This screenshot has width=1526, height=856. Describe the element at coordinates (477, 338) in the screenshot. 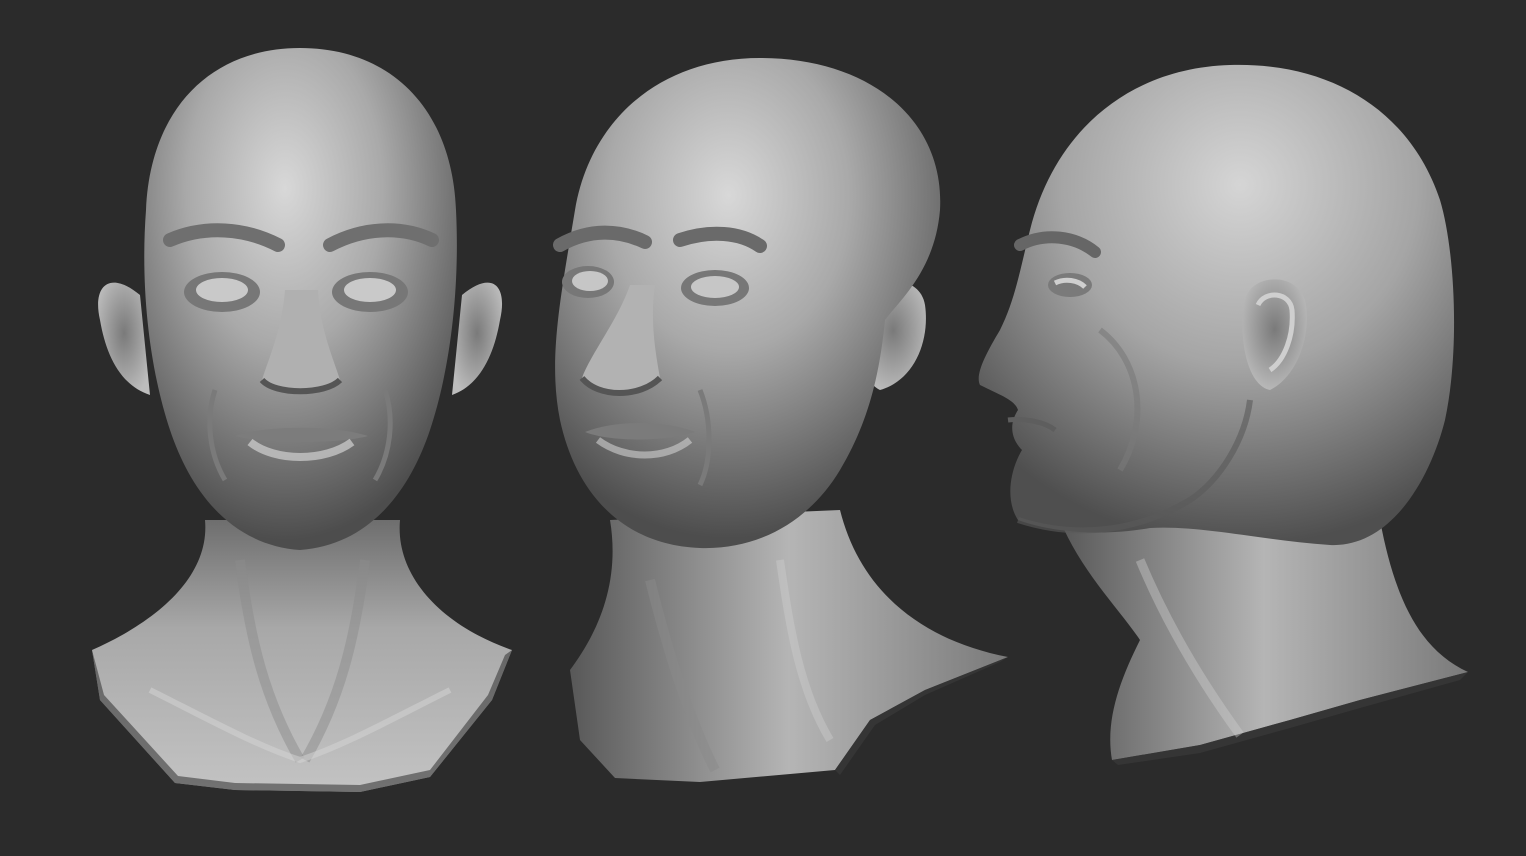

I see `front-ear-right` at that location.